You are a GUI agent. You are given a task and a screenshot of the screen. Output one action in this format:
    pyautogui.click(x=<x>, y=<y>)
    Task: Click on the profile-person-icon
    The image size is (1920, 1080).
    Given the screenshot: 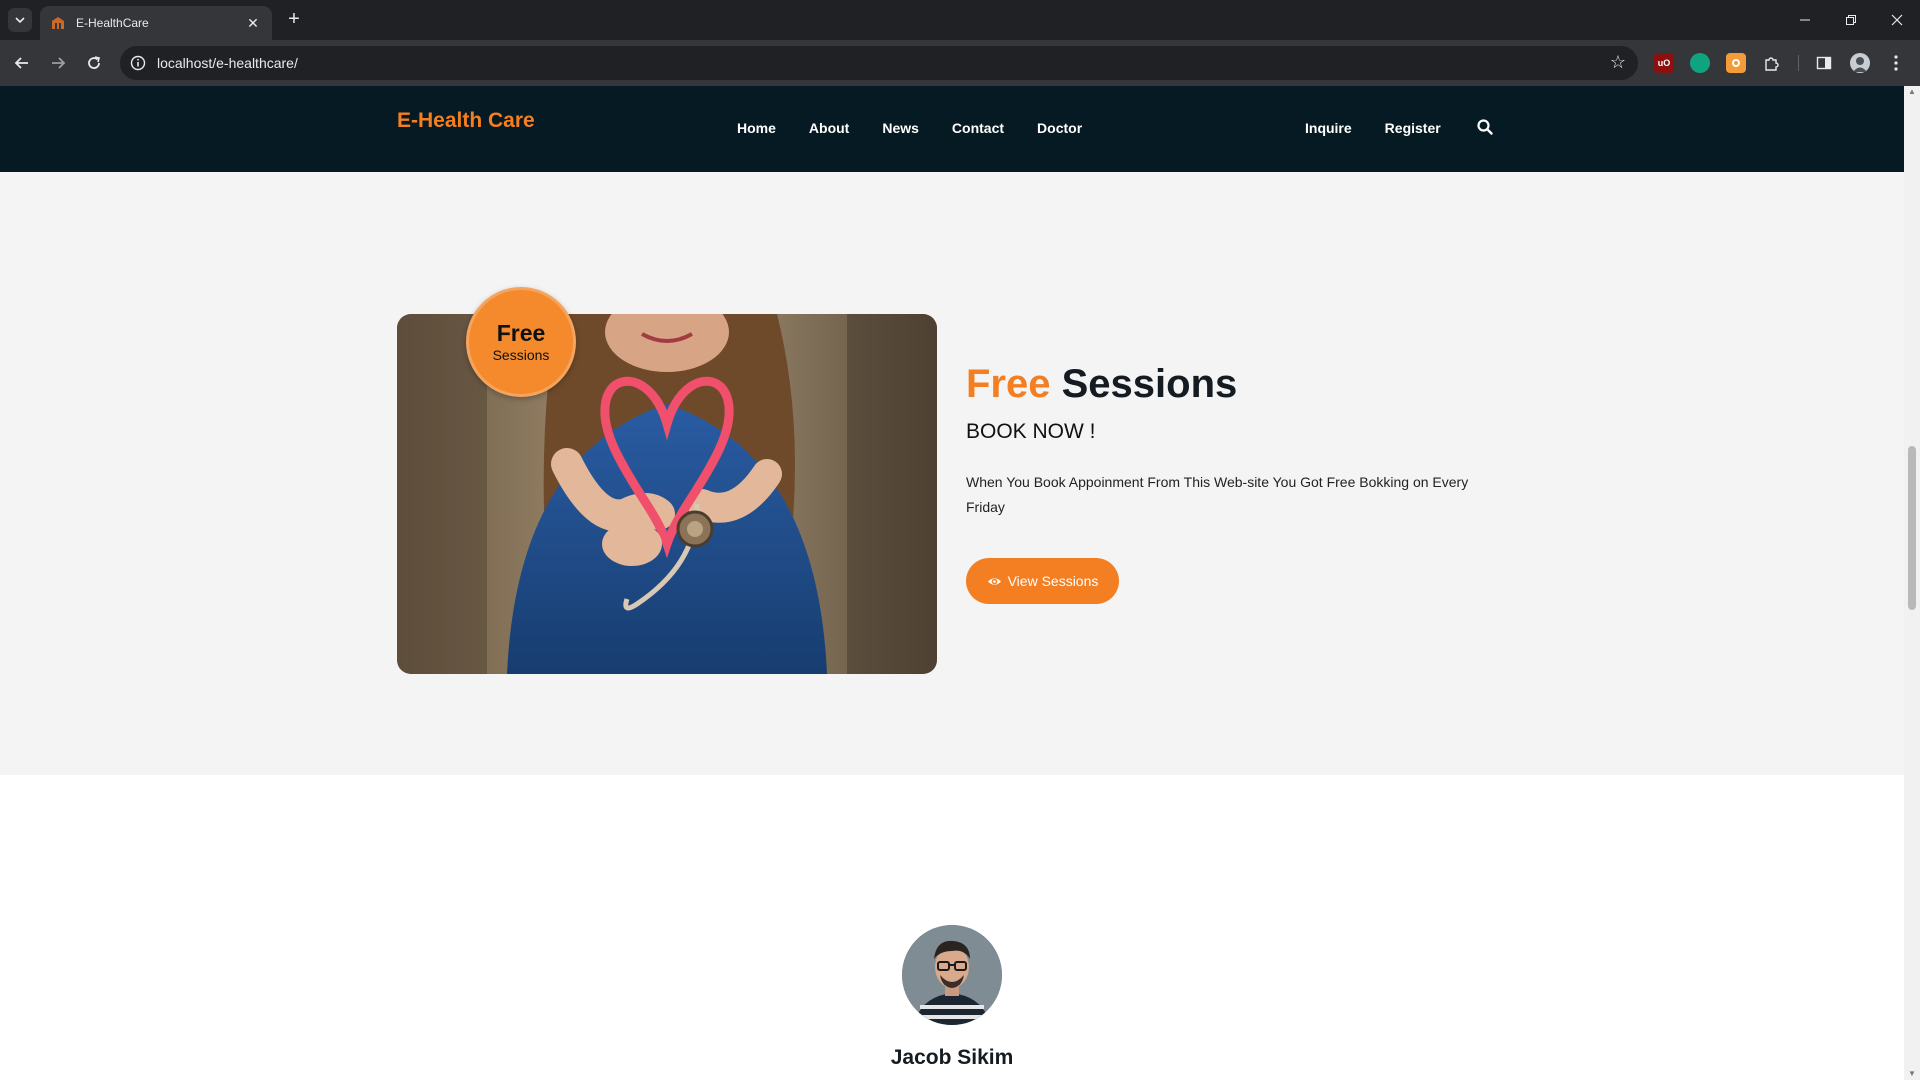 What is the action you would take?
    pyautogui.click(x=1860, y=64)
    